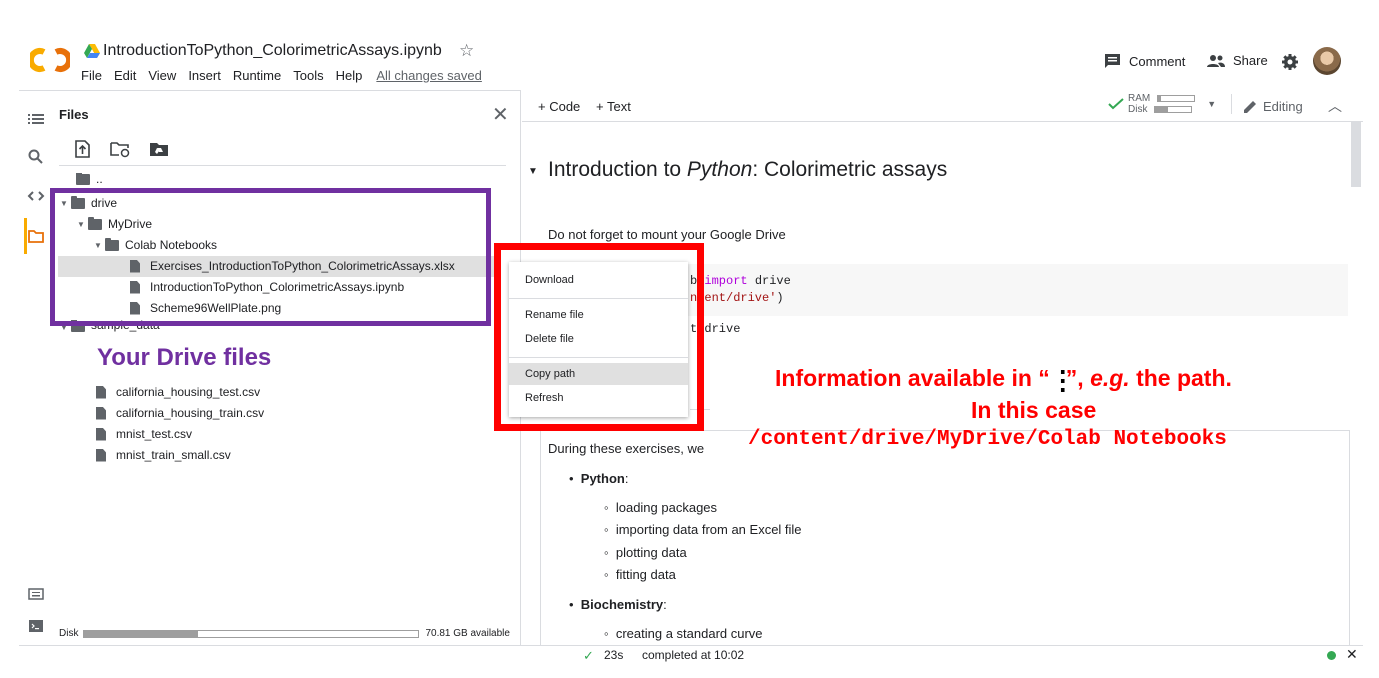 The width and height of the screenshot is (1379, 678). What do you see at coordinates (703, 529) in the screenshot?
I see `list-item: ◦ importing data from an Excel file` at bounding box center [703, 529].